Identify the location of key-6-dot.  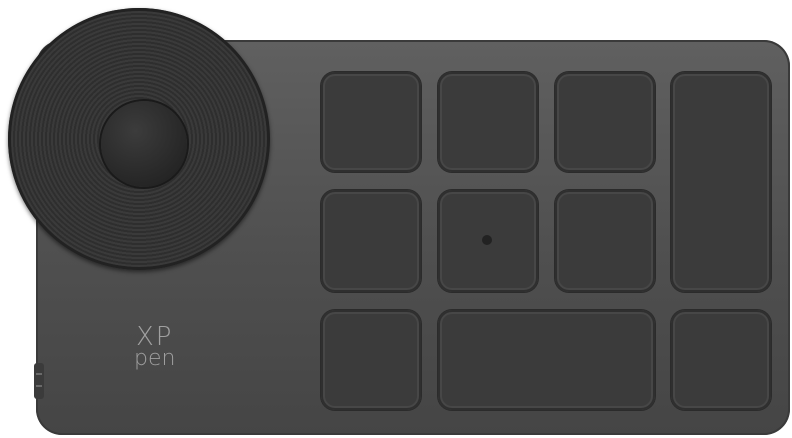
(488, 241).